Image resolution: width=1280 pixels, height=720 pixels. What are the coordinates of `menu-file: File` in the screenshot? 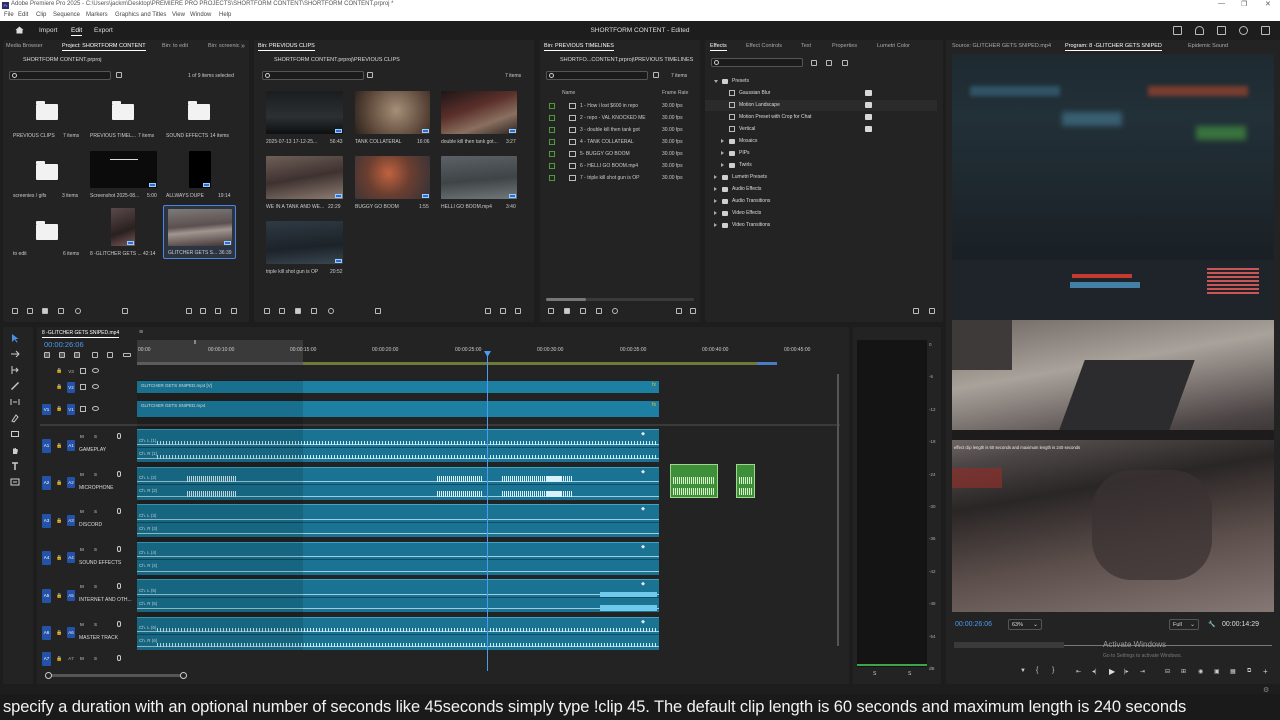 It's located at (9, 15).